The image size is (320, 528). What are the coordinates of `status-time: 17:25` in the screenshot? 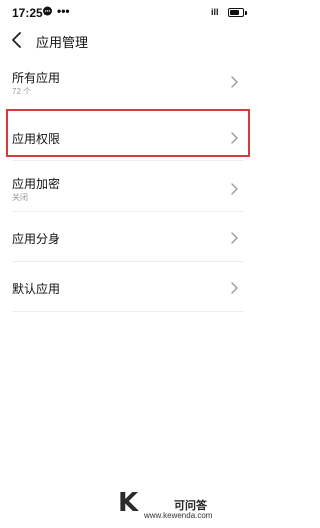 It's located at (27, 13).